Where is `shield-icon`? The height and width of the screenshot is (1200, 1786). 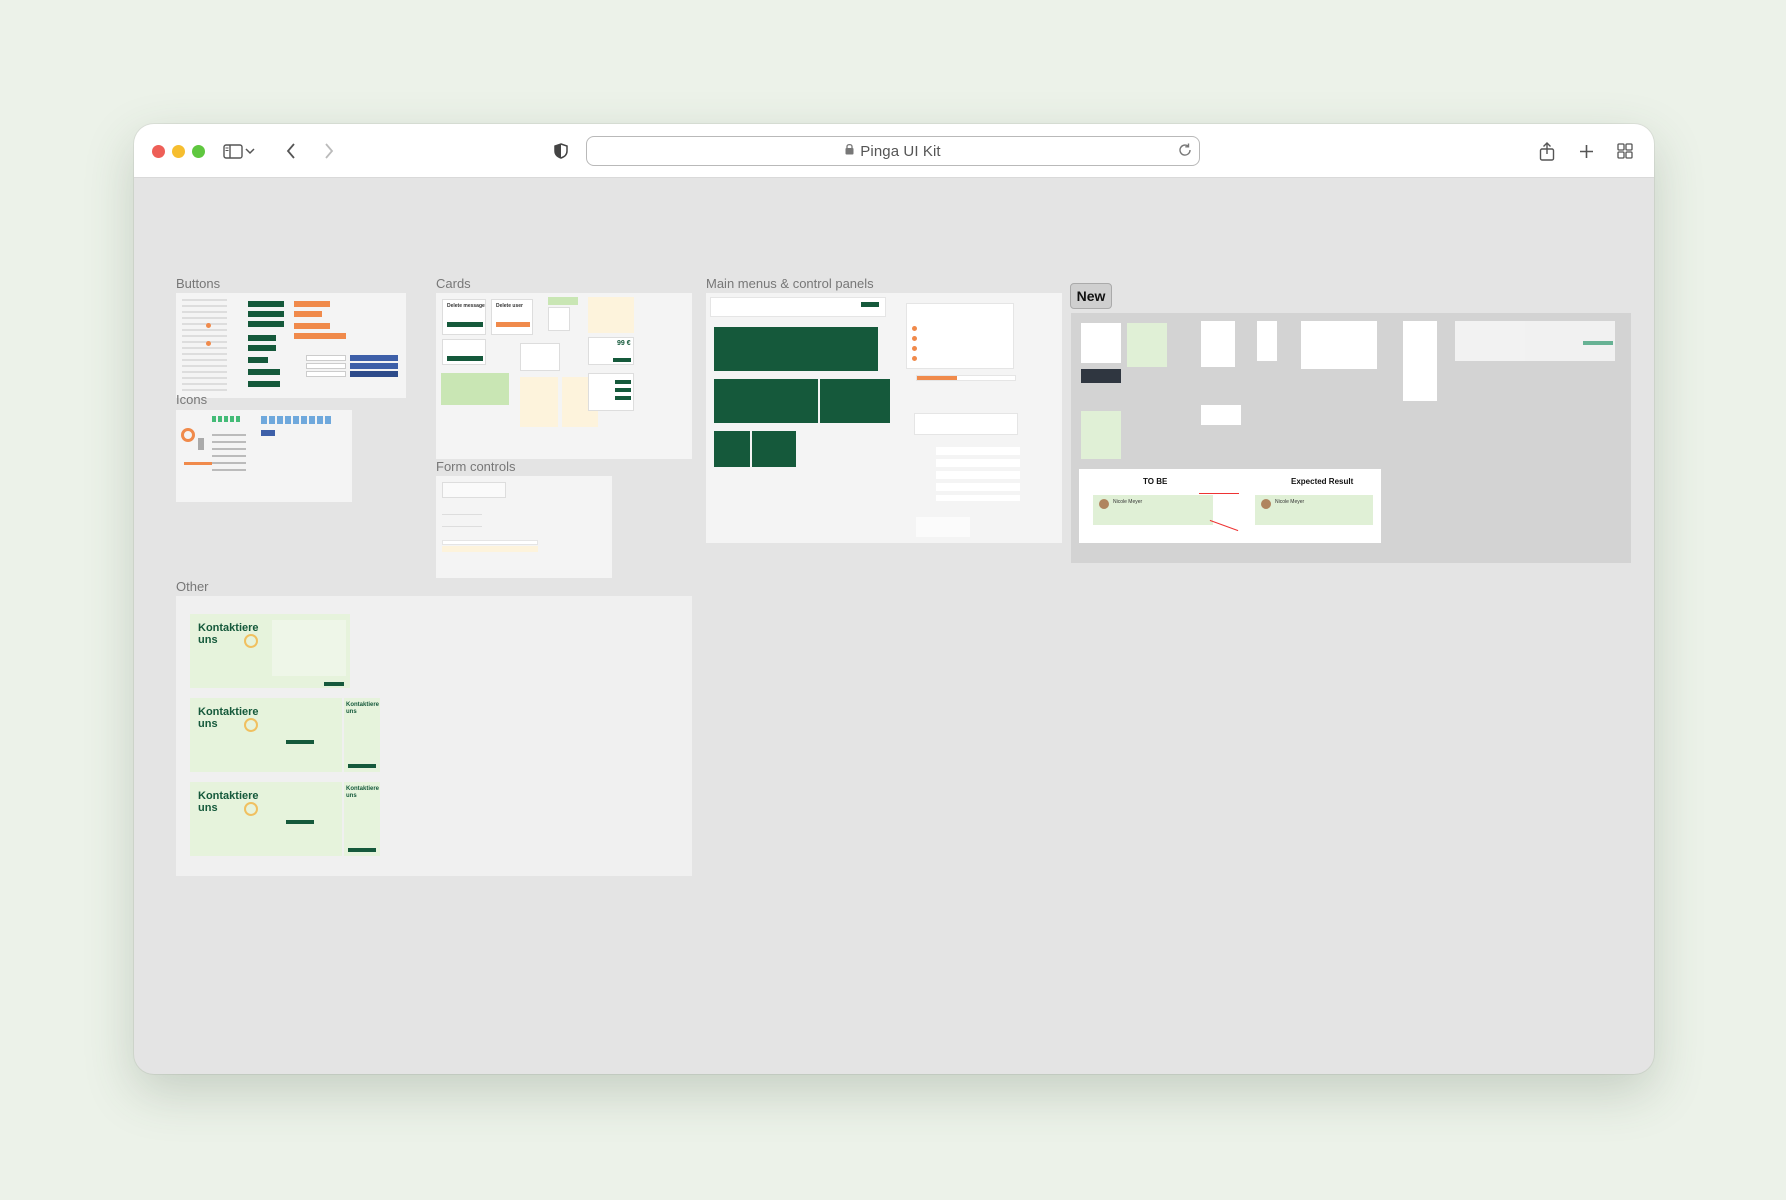
shield-icon is located at coordinates (561, 151).